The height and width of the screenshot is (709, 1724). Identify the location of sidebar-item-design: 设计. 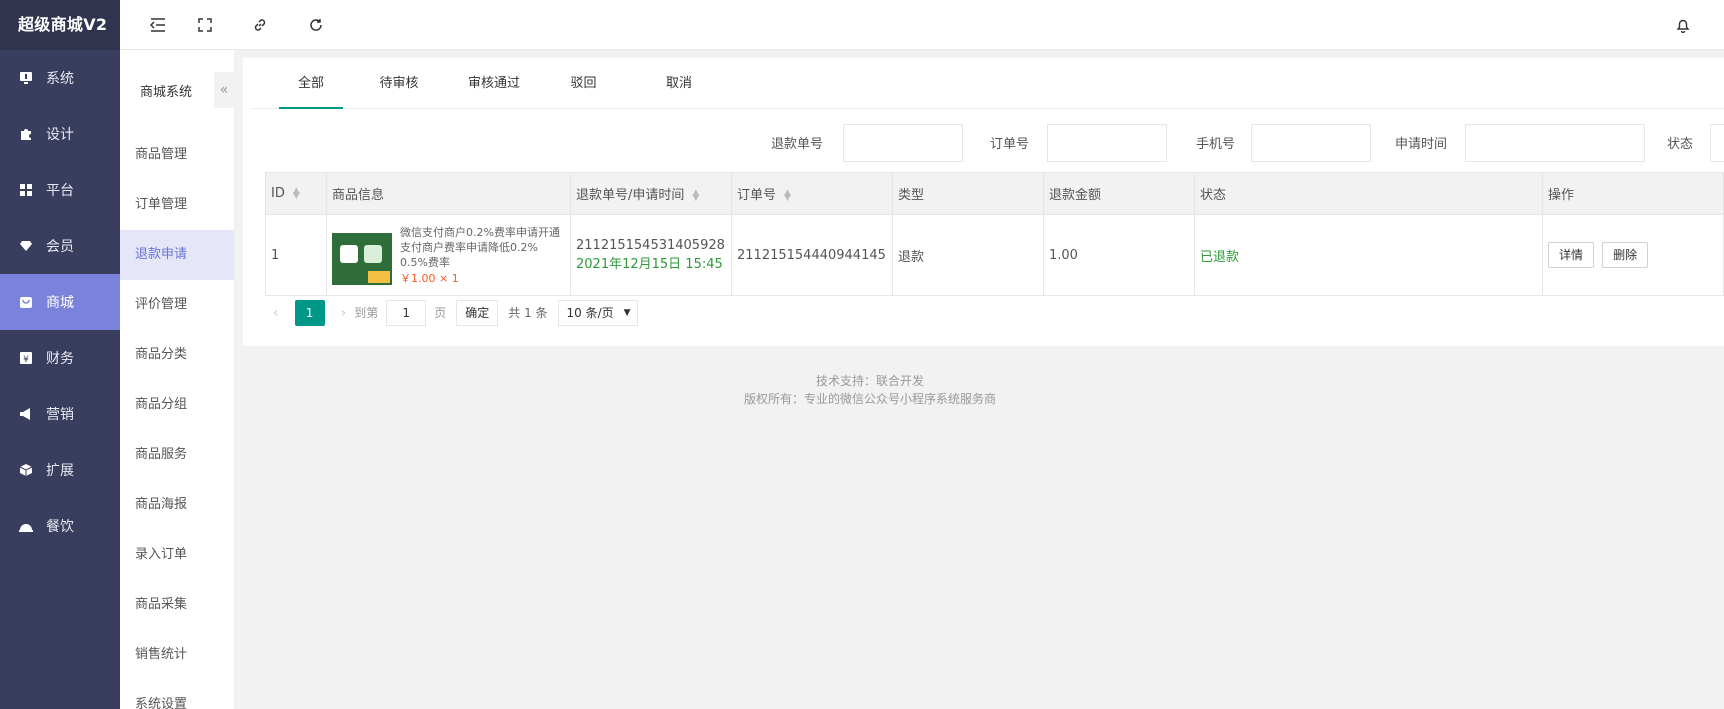
(60, 134).